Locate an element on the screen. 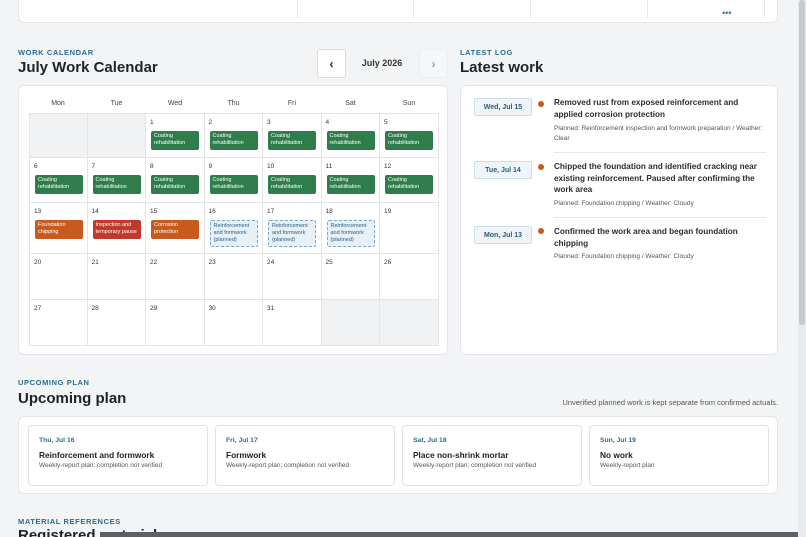 Image resolution: width=806 pixels, height=537 pixels. calendar-day-cell: 6 Coating rehabilitation is located at coordinates (58, 180).